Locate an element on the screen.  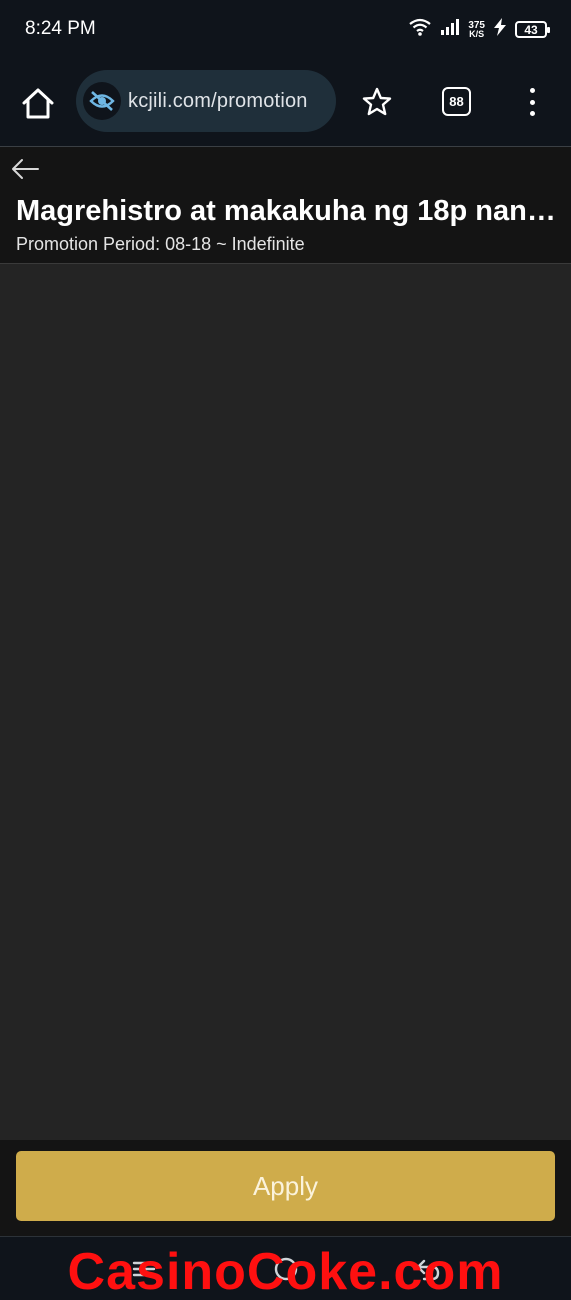
status-icons: 375 K/S 43 is located at coordinates (479, 29).